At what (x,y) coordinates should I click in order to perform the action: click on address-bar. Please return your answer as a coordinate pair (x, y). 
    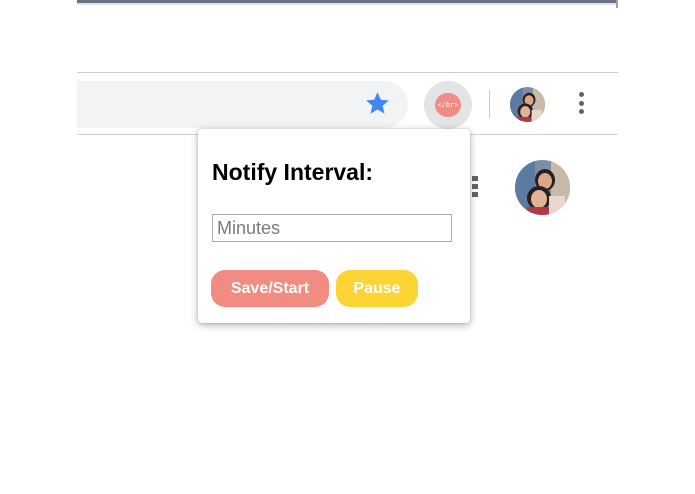
    Looking at the image, I should click on (242, 104).